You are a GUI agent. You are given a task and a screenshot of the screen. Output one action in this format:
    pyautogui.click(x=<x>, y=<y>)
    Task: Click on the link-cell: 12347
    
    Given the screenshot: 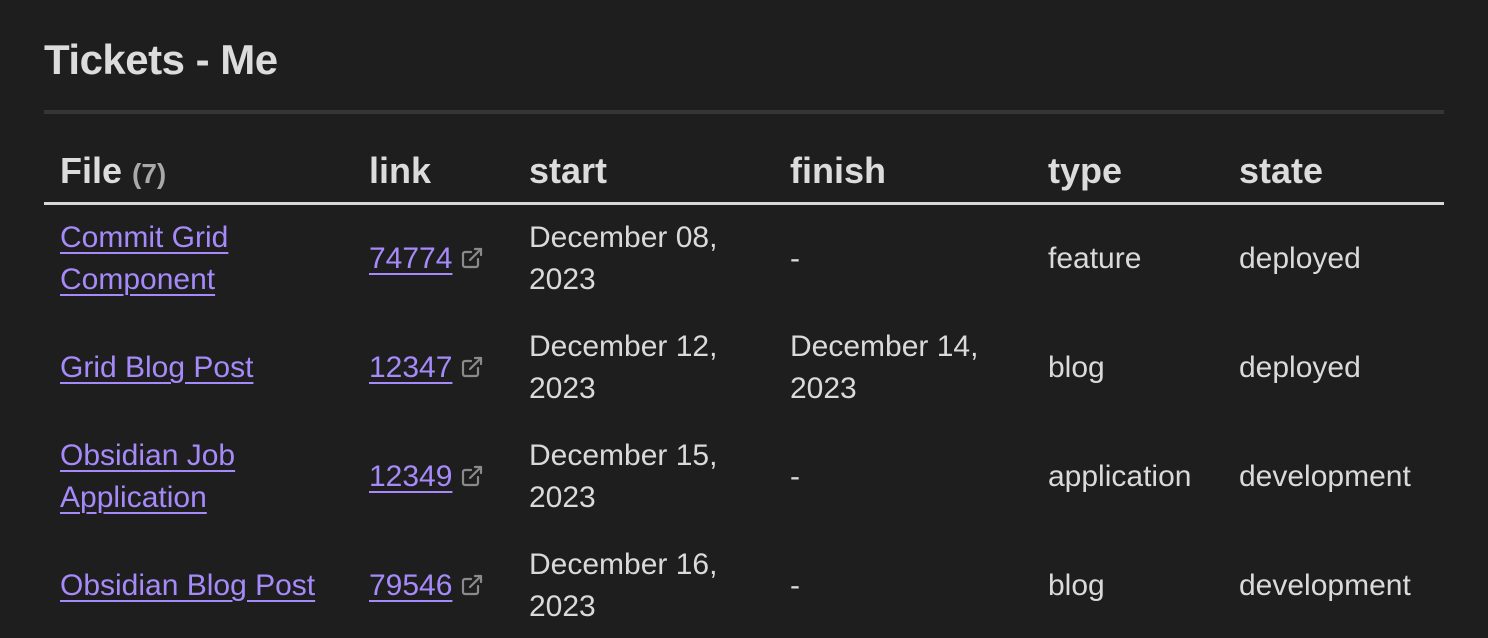 What is the action you would take?
    pyautogui.click(x=433, y=368)
    